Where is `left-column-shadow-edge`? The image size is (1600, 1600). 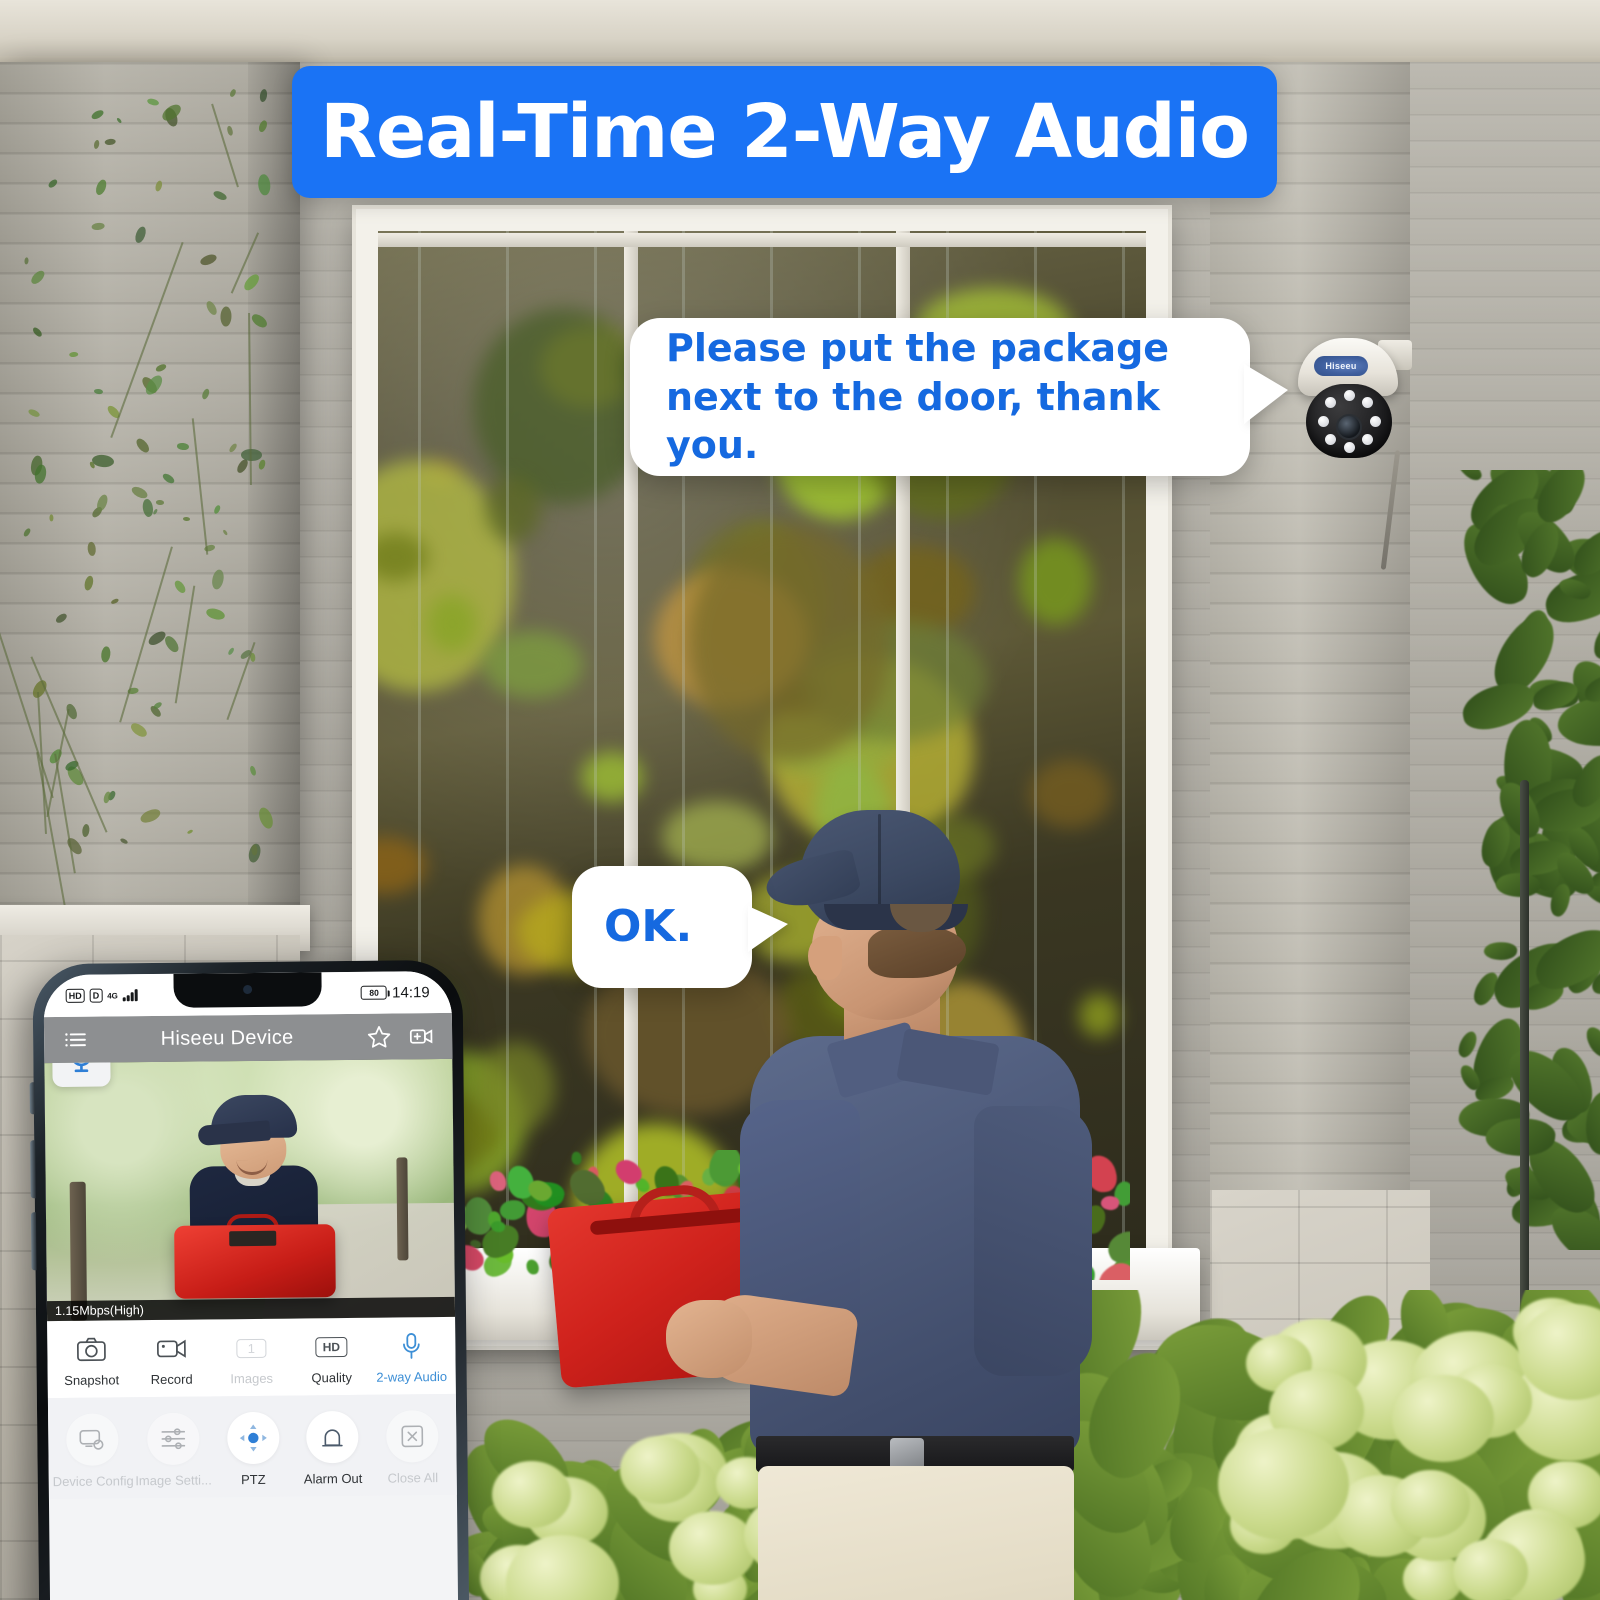 left-column-shadow-edge is located at coordinates (274, 512).